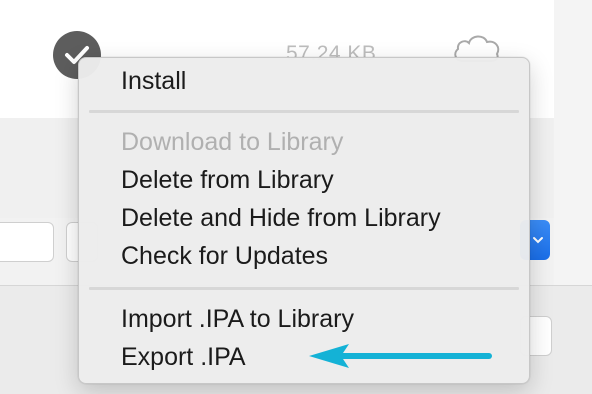 The height and width of the screenshot is (394, 592). I want to click on menu-item-import-ipa: Import .IPA to Library, so click(237, 319).